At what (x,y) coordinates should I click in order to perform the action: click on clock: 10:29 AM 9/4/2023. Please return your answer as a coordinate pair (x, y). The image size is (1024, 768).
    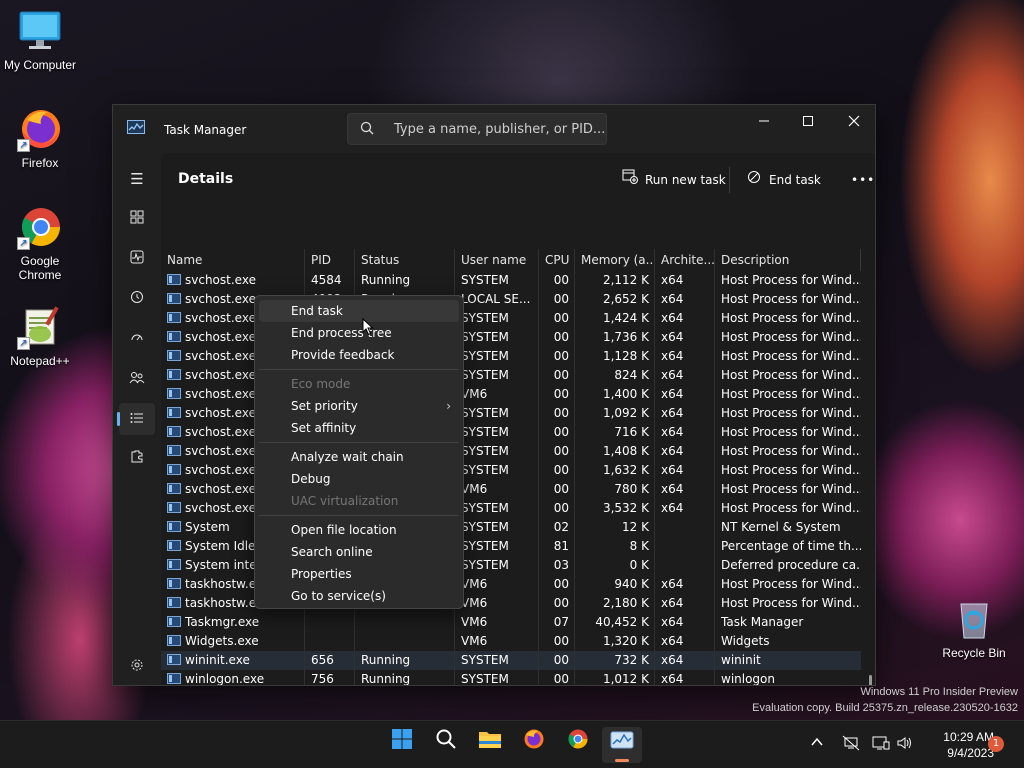
    Looking at the image, I should click on (955, 745).